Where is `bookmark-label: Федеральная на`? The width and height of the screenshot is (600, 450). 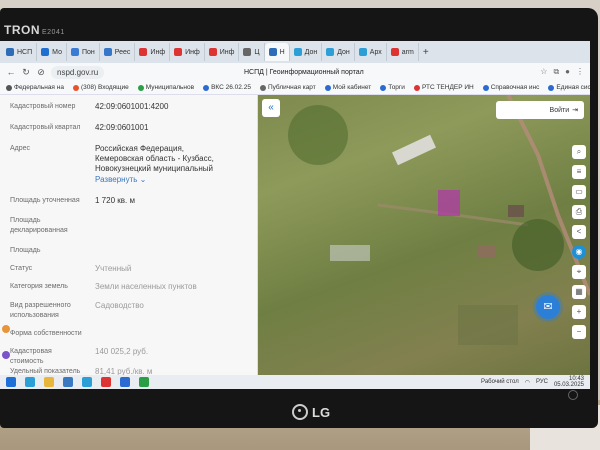 bookmark-label: Федеральная на is located at coordinates (39, 87).